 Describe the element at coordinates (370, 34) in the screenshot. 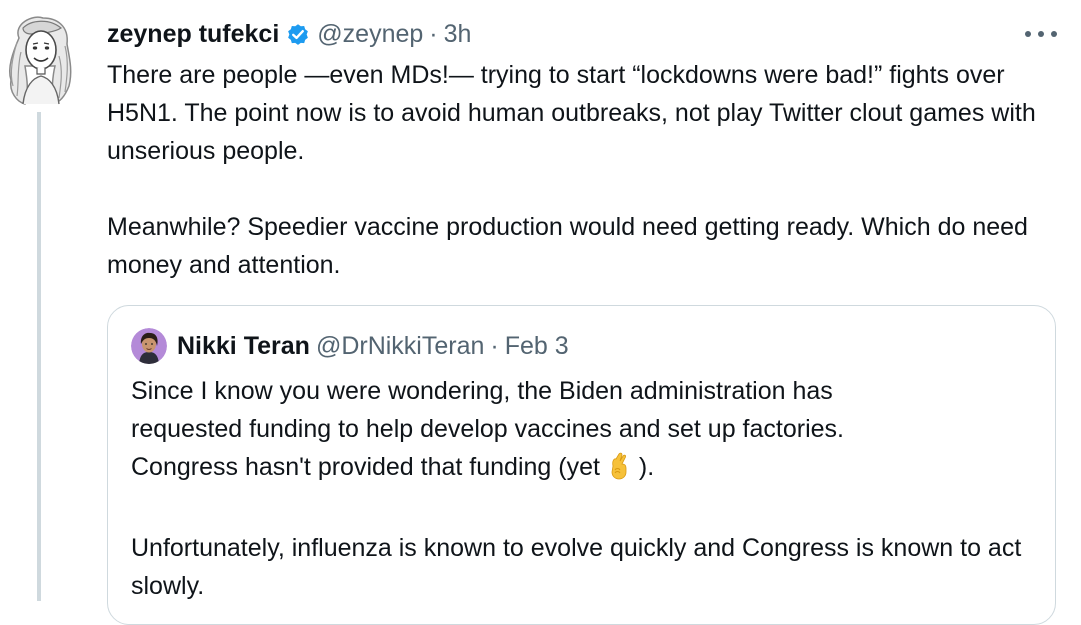

I see `author-handle: @zeynep` at that location.